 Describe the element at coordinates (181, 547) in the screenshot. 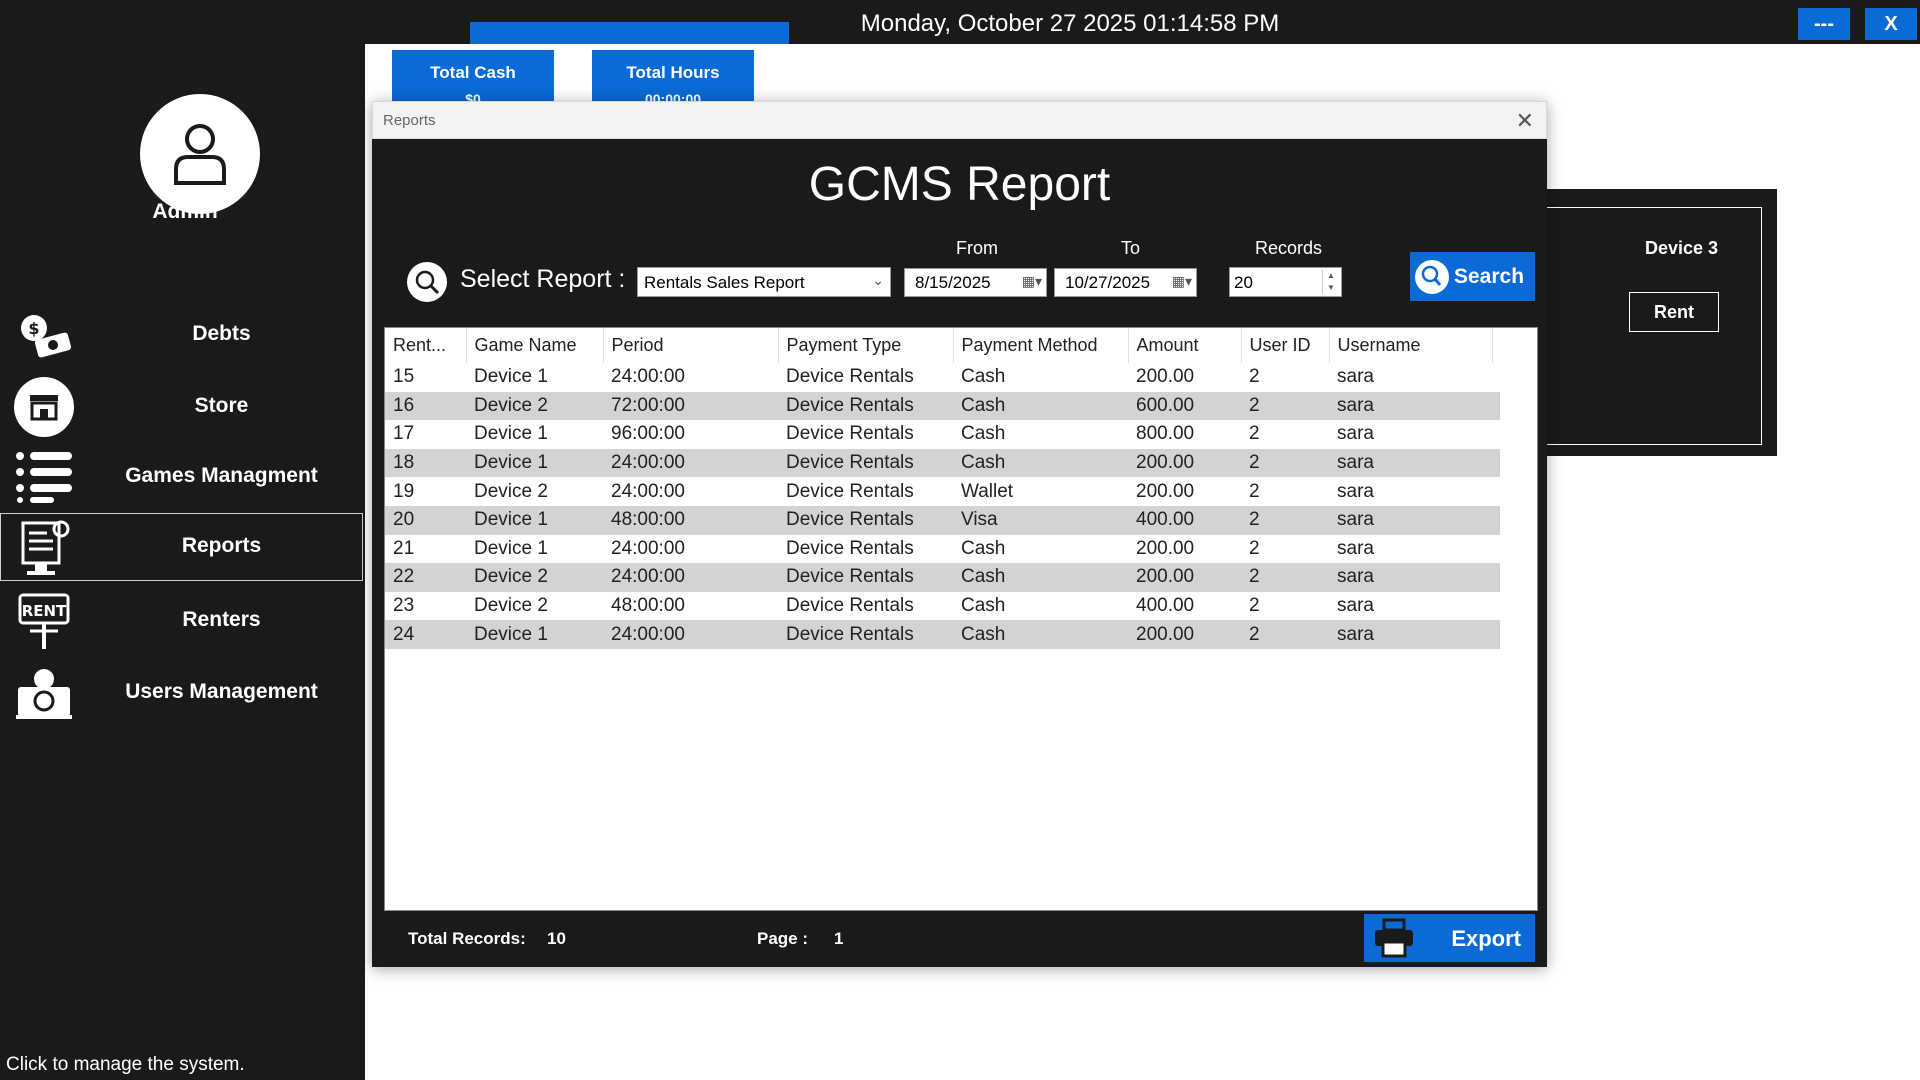

I see `sidebar-item-reports: Reports` at that location.